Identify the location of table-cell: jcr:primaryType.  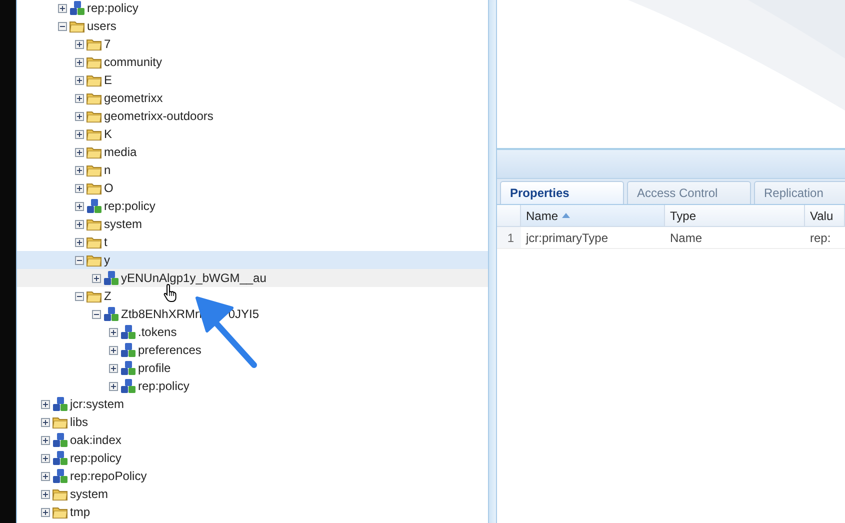
(593, 238).